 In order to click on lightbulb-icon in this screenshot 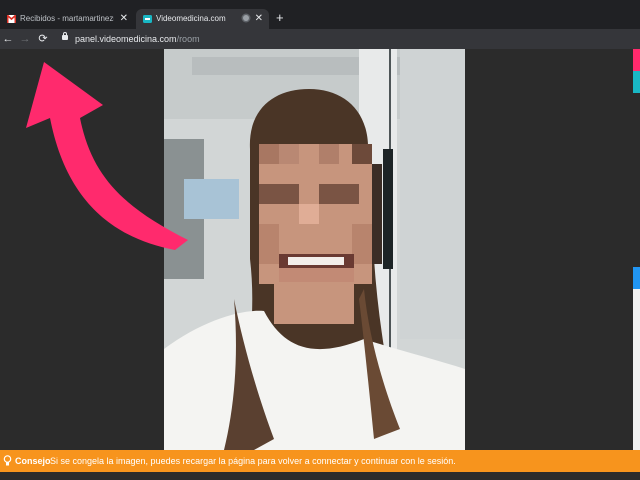, I will do `click(7, 460)`.